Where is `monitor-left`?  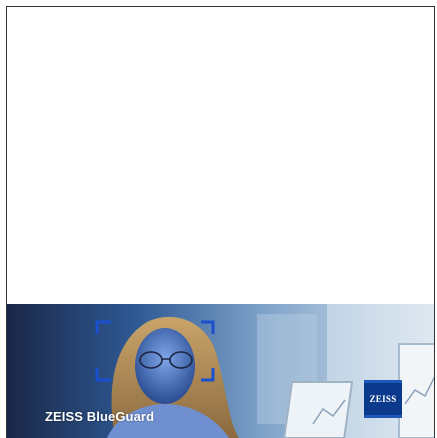 monitor-left is located at coordinates (318, 409).